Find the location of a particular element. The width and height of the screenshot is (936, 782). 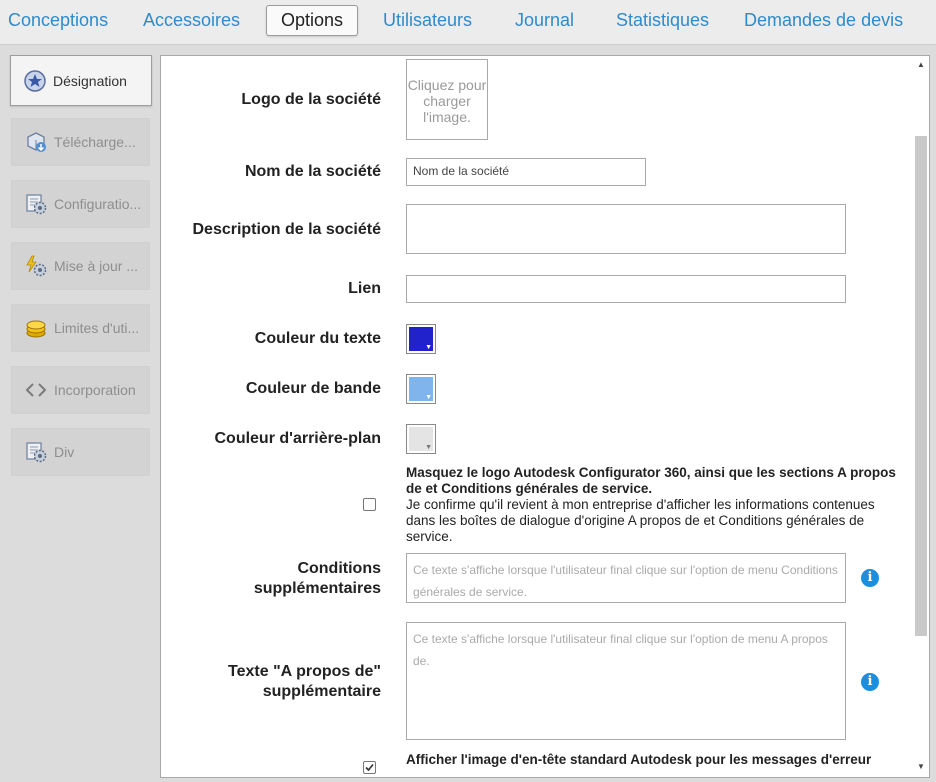

additional-about-label: Texte "A propos de" supplémentaire is located at coordinates (304, 681).